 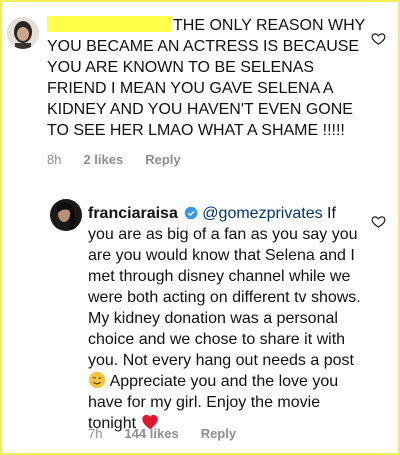 I want to click on verified-badge-icon, so click(x=191, y=213).